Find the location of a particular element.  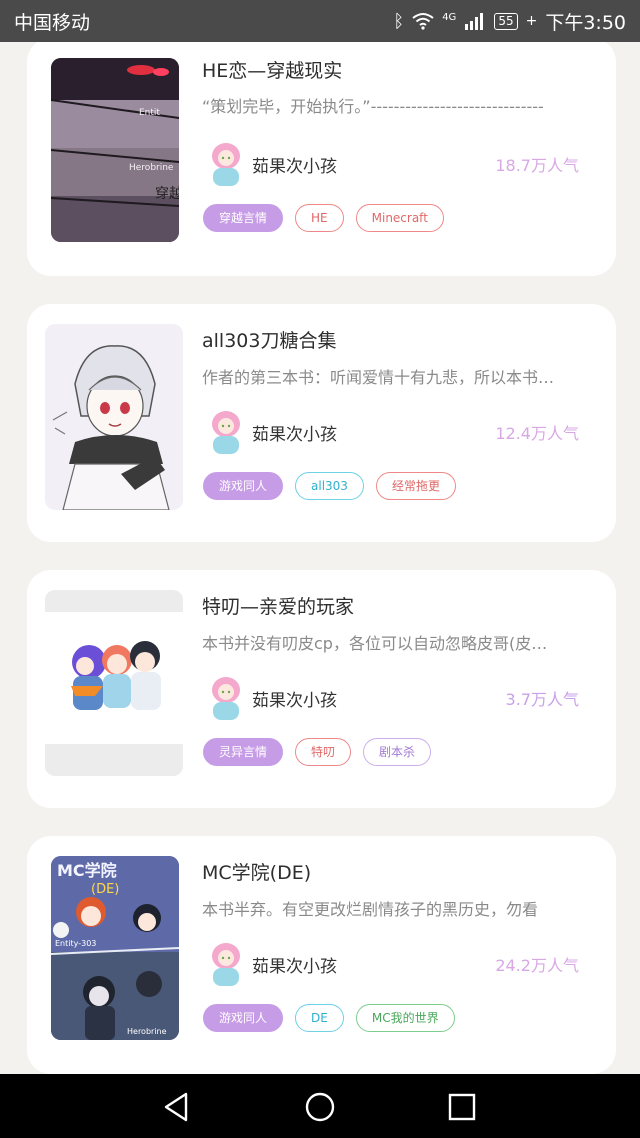

tag-list: 游戏同人 all303 经常拖更 is located at coordinates (329, 486).